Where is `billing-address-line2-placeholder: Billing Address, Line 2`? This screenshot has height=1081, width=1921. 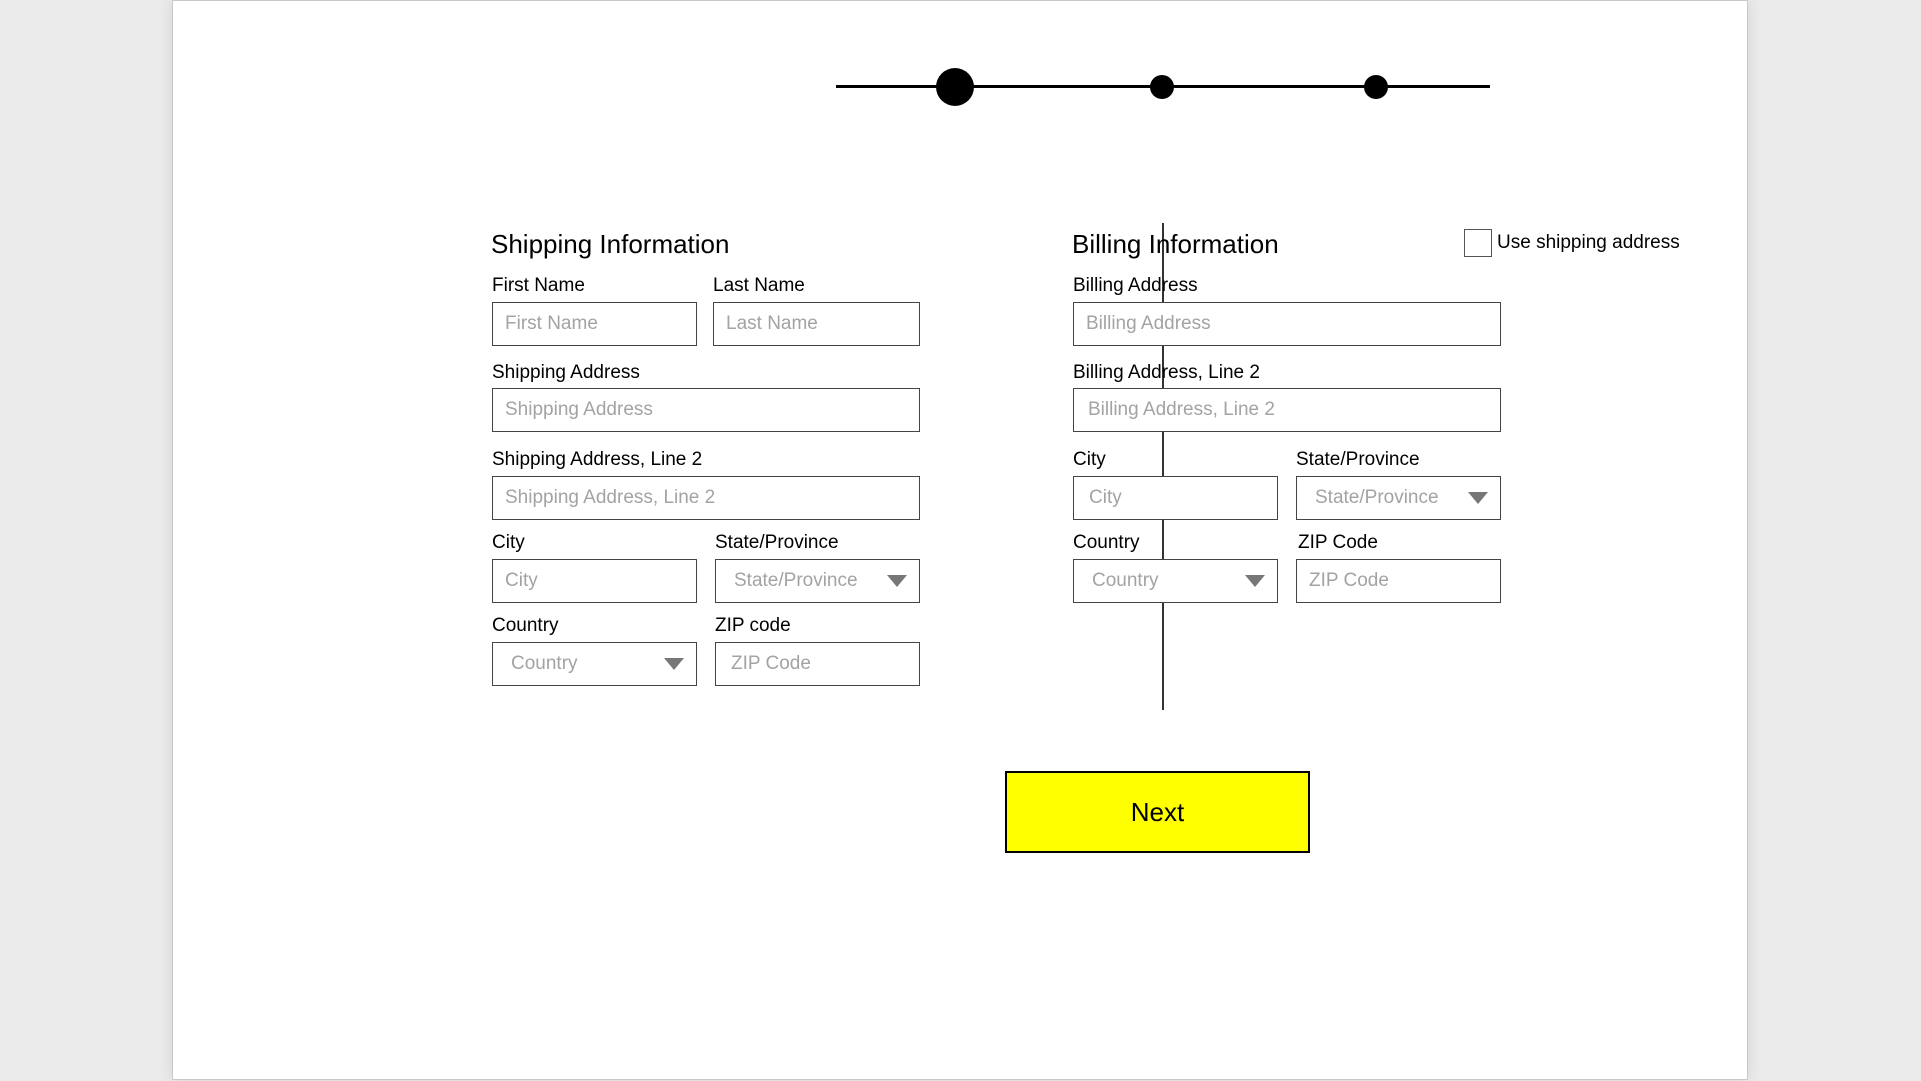
billing-address-line2-placeholder: Billing Address, Line 2 is located at coordinates (1181, 409).